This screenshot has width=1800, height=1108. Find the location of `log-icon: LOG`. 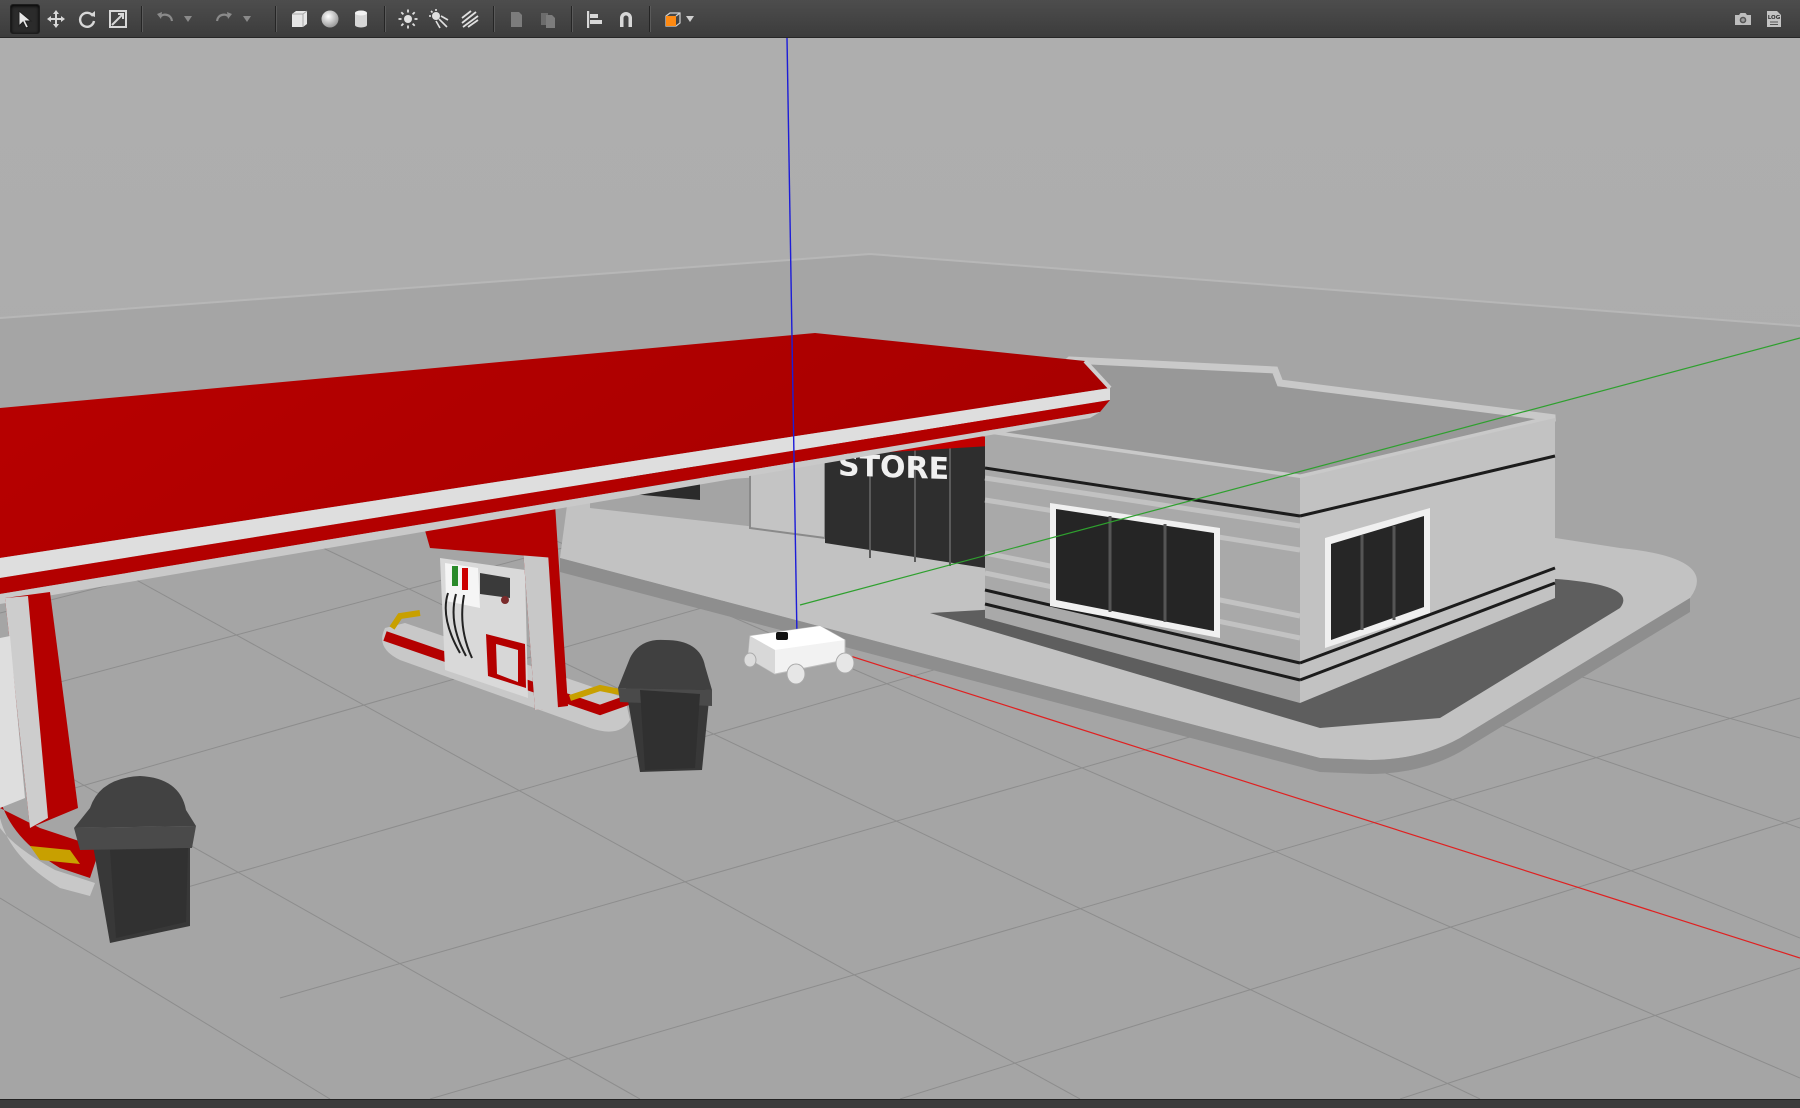

log-icon: LOG is located at coordinates (1774, 19).